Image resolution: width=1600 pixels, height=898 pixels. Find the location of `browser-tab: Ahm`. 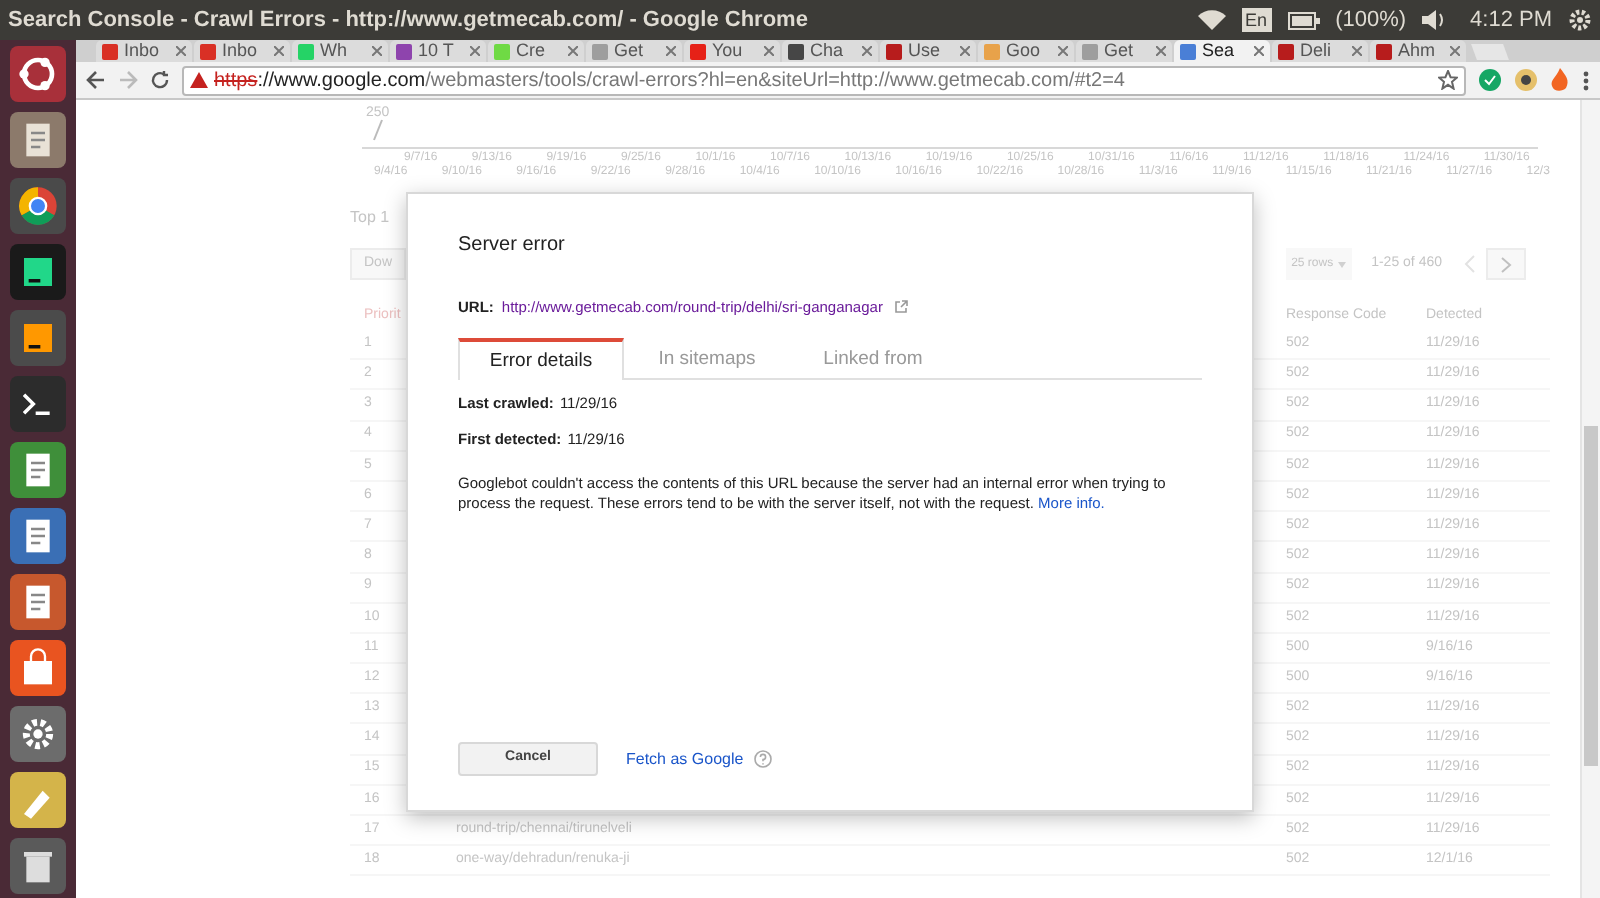

browser-tab: Ahm is located at coordinates (1418, 51).